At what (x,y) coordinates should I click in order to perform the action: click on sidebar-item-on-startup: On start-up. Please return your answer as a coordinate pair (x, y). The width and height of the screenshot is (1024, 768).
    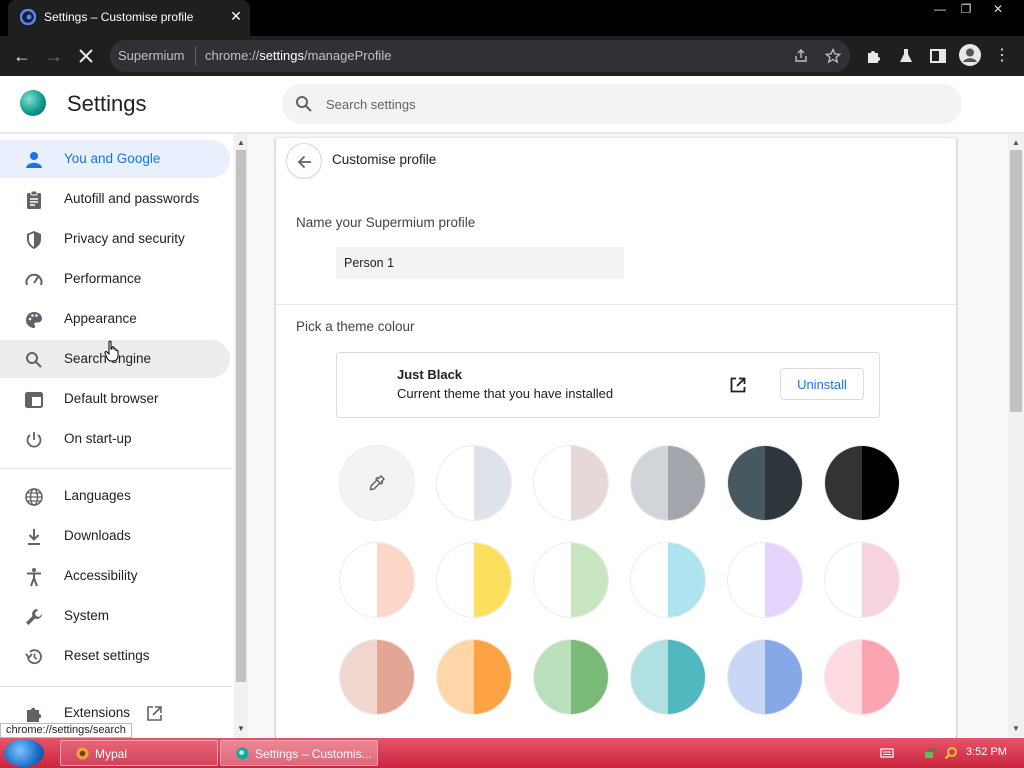
    Looking at the image, I should click on (115, 439).